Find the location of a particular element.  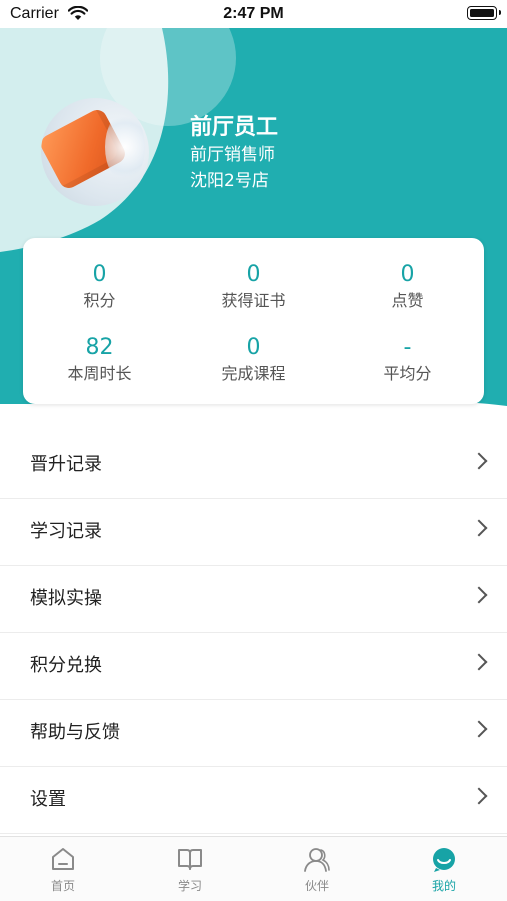

tab-me: 我的 is located at coordinates (444, 869).